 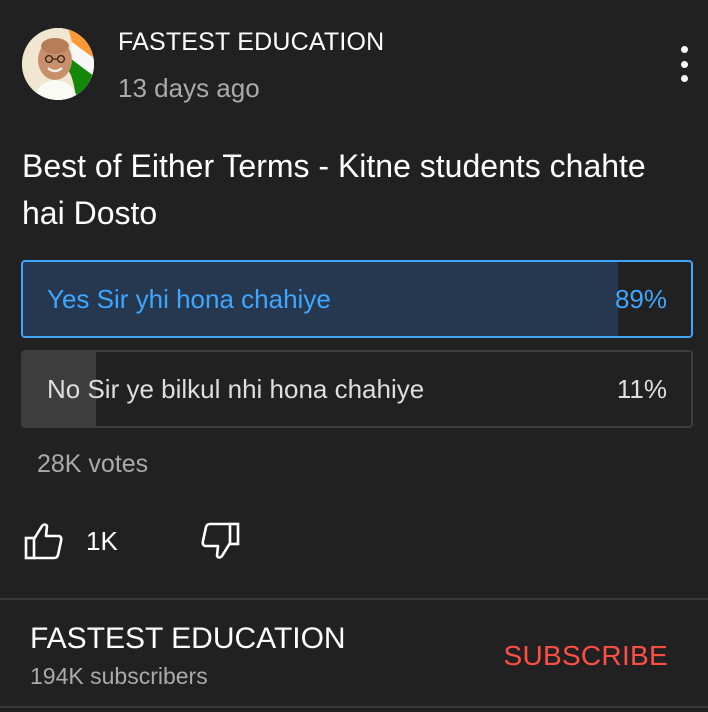 I want to click on footer-channel-name: FASTEST EDUCATION, so click(x=188, y=639).